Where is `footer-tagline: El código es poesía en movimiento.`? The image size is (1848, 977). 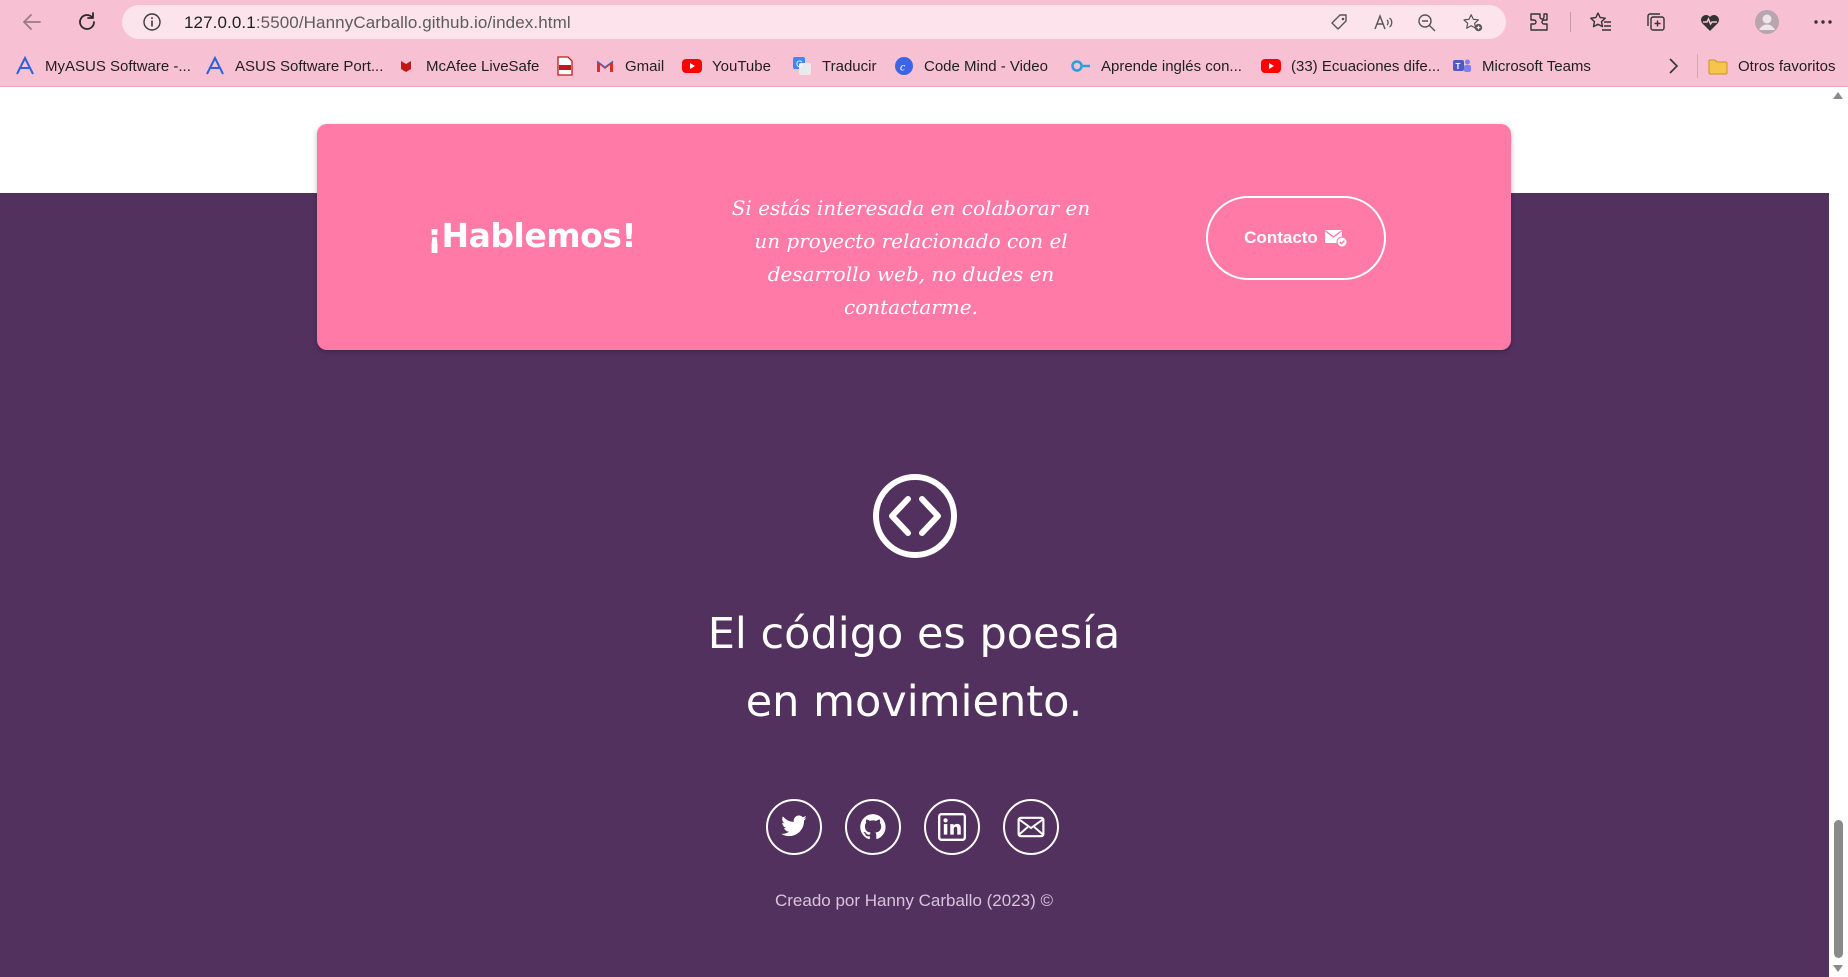 footer-tagline: El código es poesía en movimiento. is located at coordinates (914, 668).